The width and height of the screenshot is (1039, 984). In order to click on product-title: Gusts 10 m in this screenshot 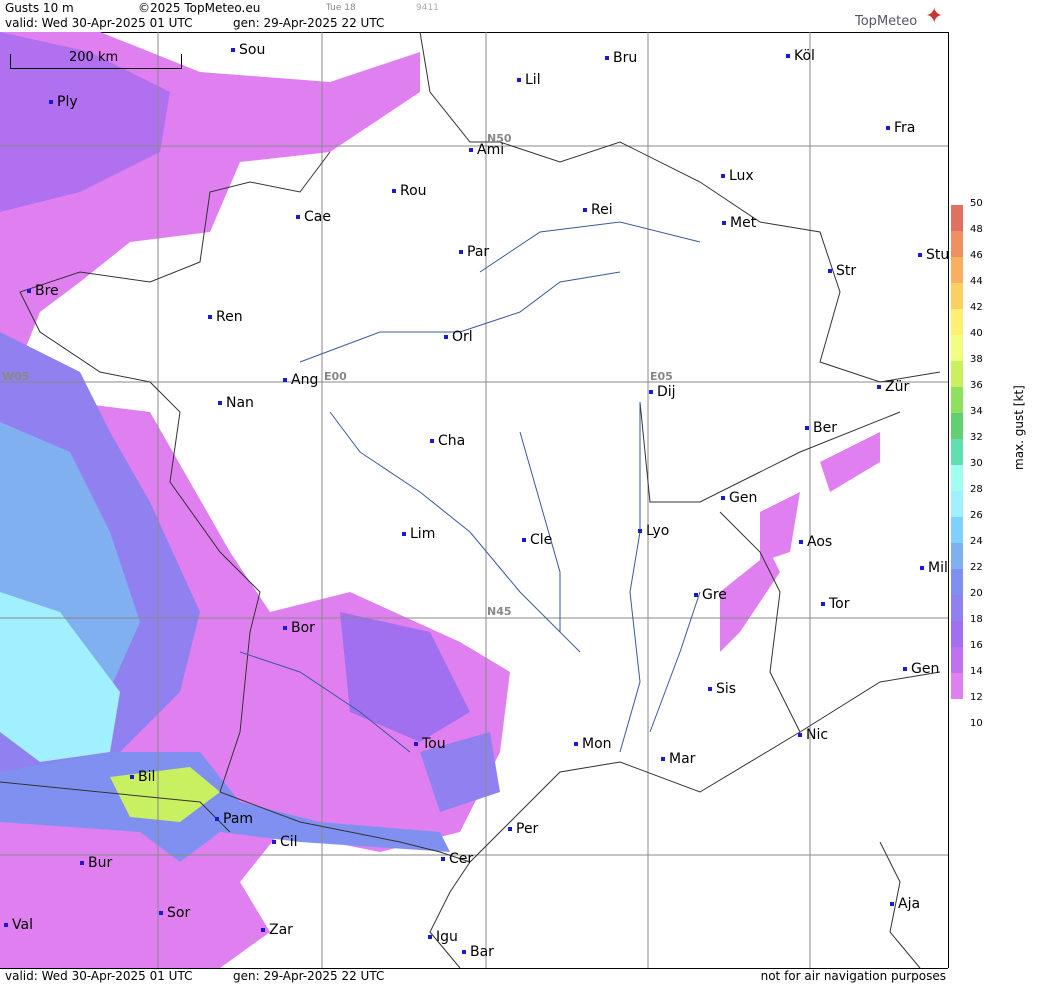, I will do `click(39, 8)`.